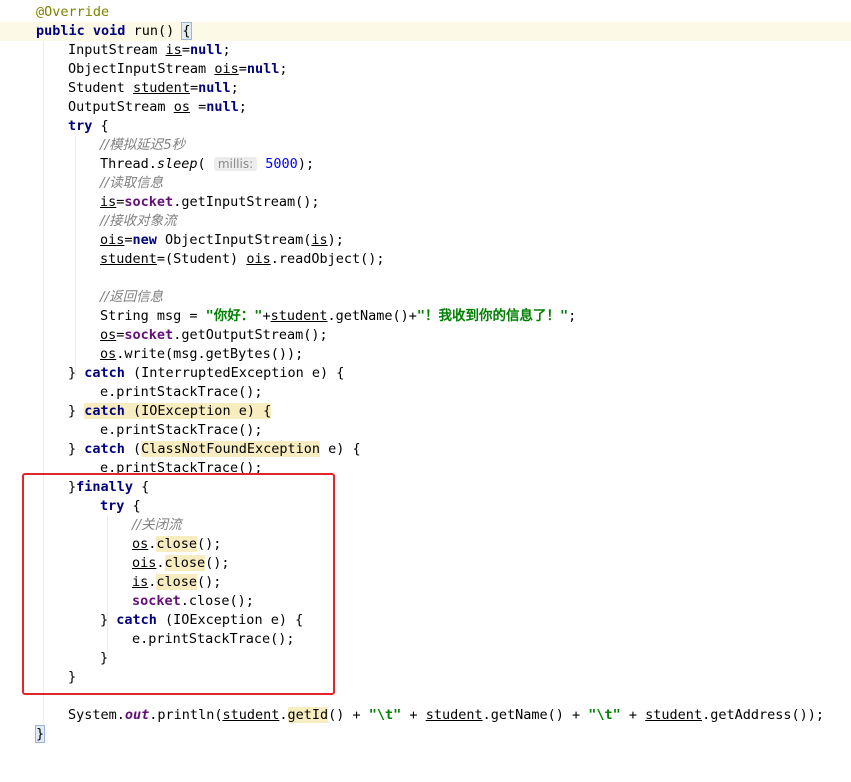 The image size is (851, 782). I want to click on assign-student: student=(Student) ois.readObject();, so click(242, 259).